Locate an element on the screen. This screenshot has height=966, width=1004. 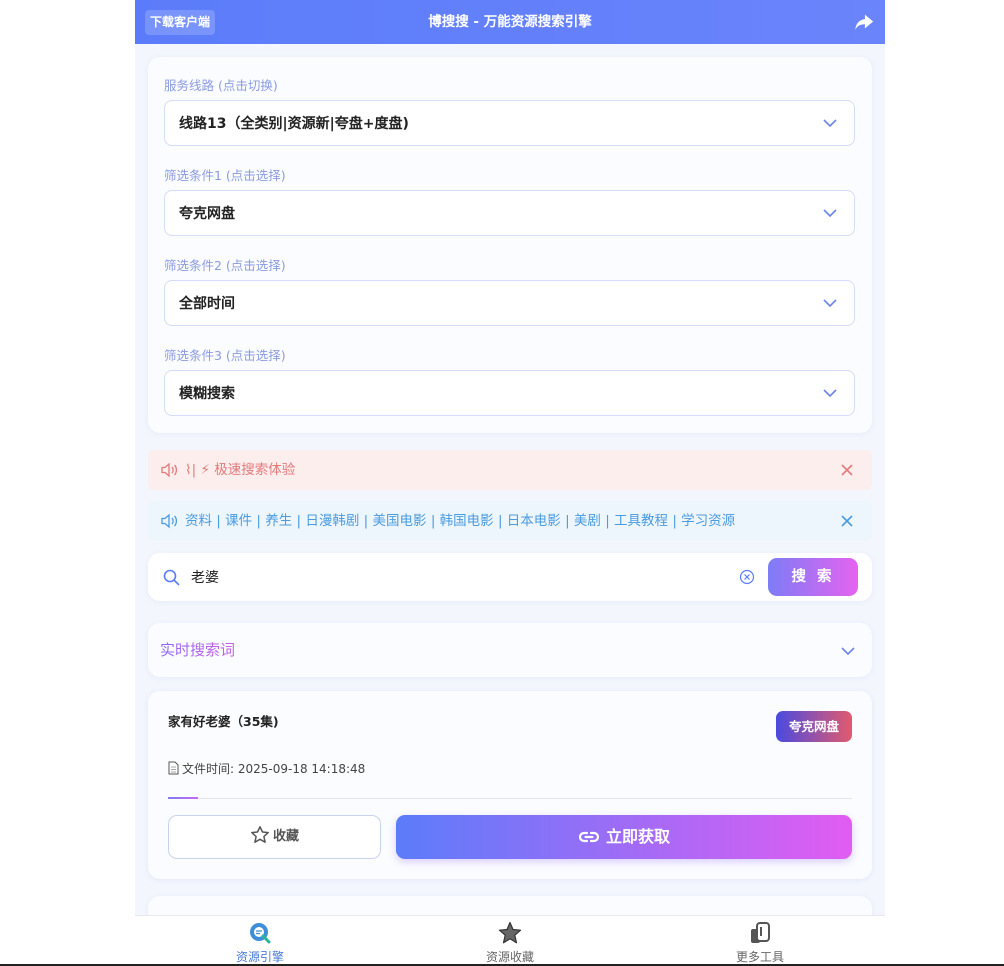
search-input is located at coordinates (461, 577).